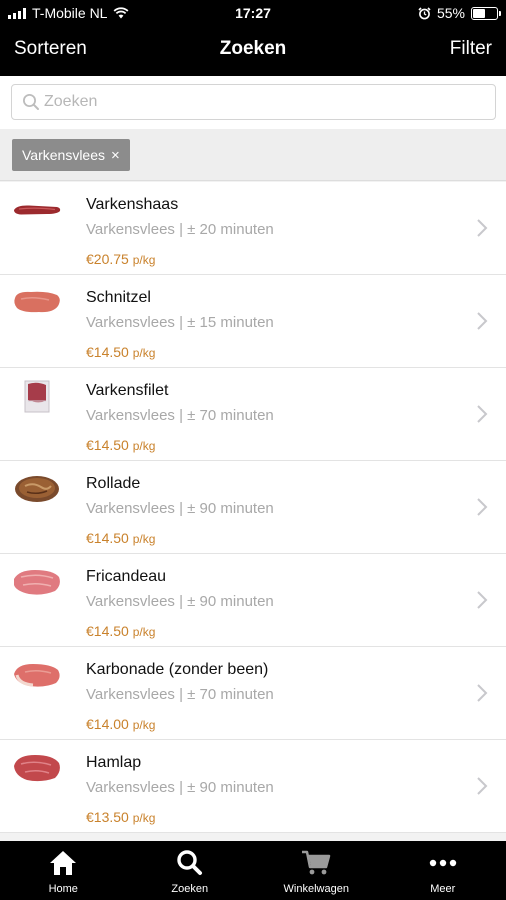  What do you see at coordinates (316, 862) in the screenshot?
I see `cart-icon` at bounding box center [316, 862].